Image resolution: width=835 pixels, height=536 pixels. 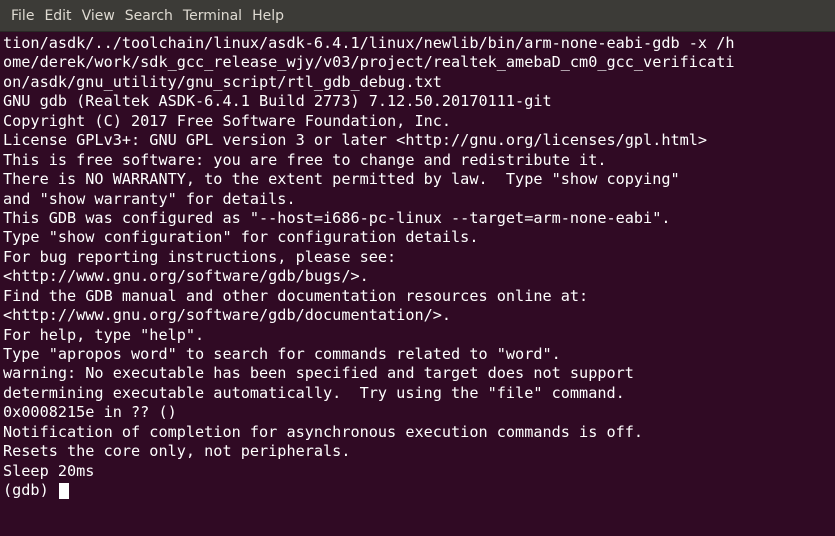 I want to click on menu-search: Search, so click(x=149, y=16).